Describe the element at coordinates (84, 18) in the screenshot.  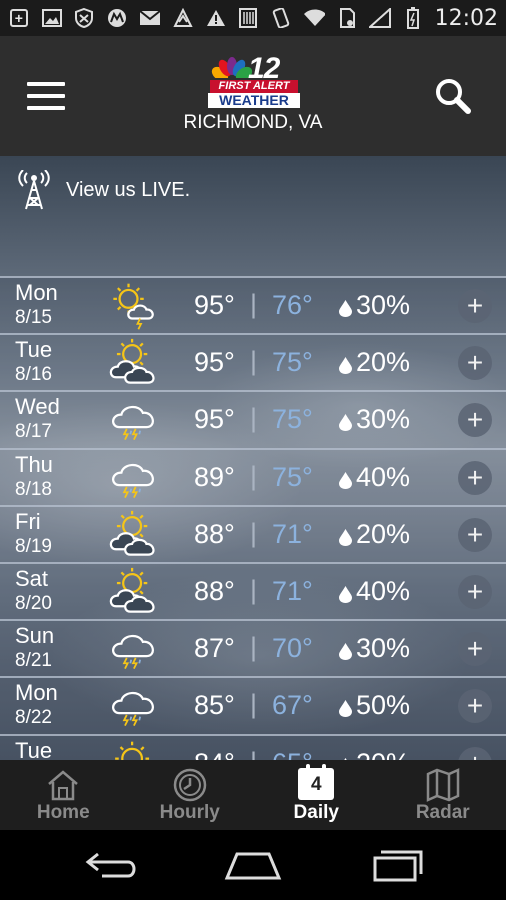
I see `shield-icon` at that location.